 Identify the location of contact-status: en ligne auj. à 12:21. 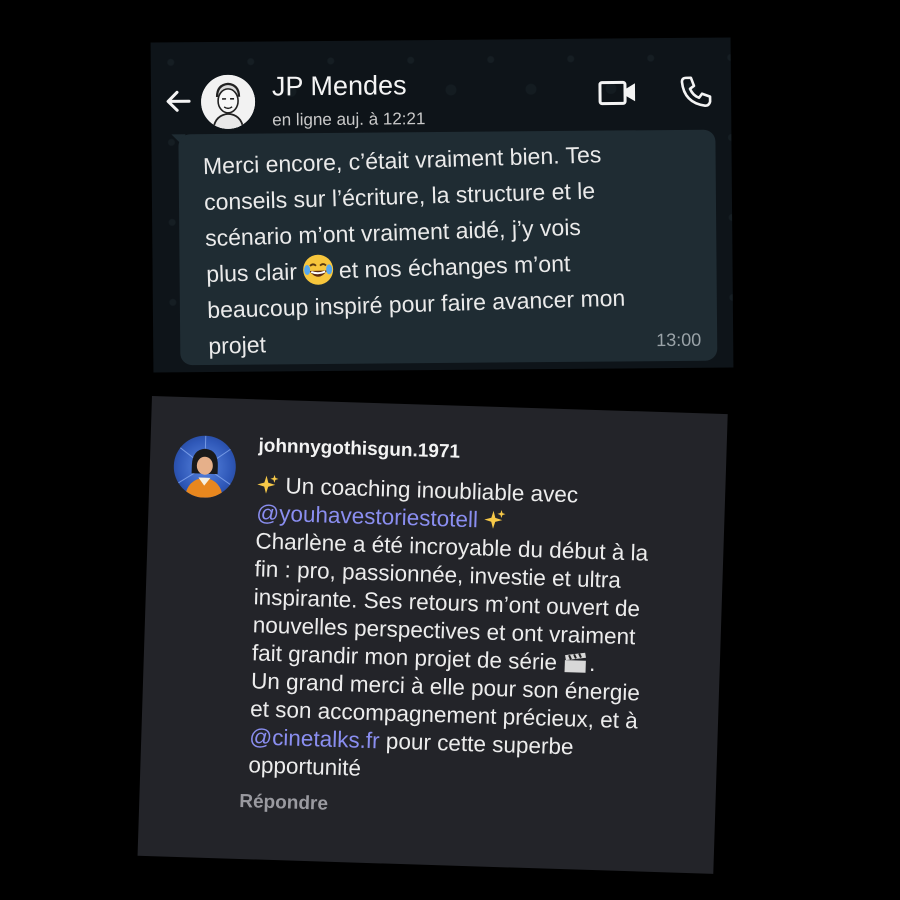
(349, 119).